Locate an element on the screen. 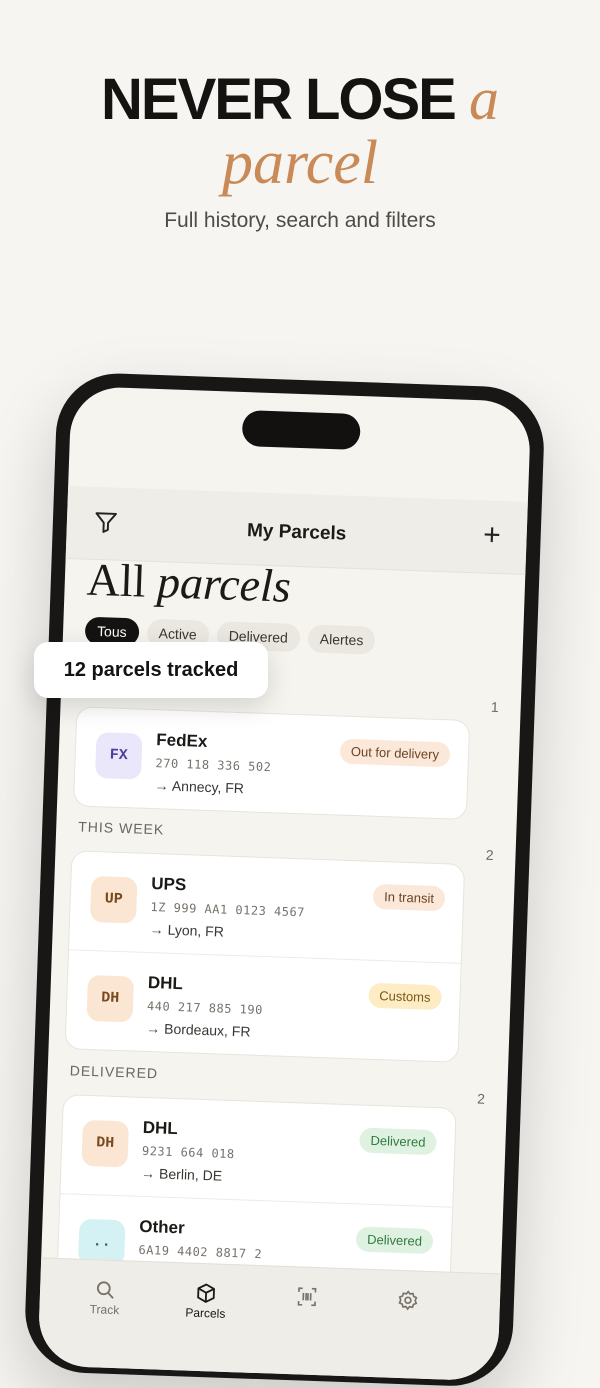  tracking-number: 9231 664 018 is located at coordinates (188, 1152).